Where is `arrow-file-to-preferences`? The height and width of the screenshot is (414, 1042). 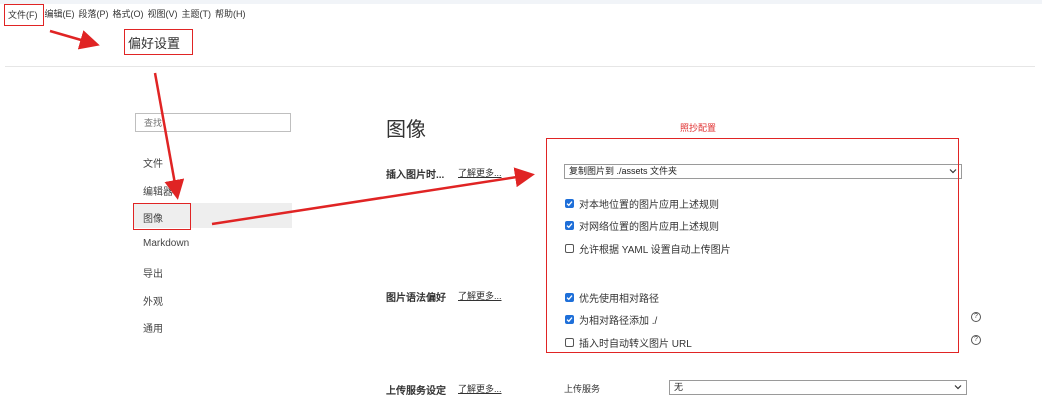 arrow-file-to-preferences is located at coordinates (74, 39).